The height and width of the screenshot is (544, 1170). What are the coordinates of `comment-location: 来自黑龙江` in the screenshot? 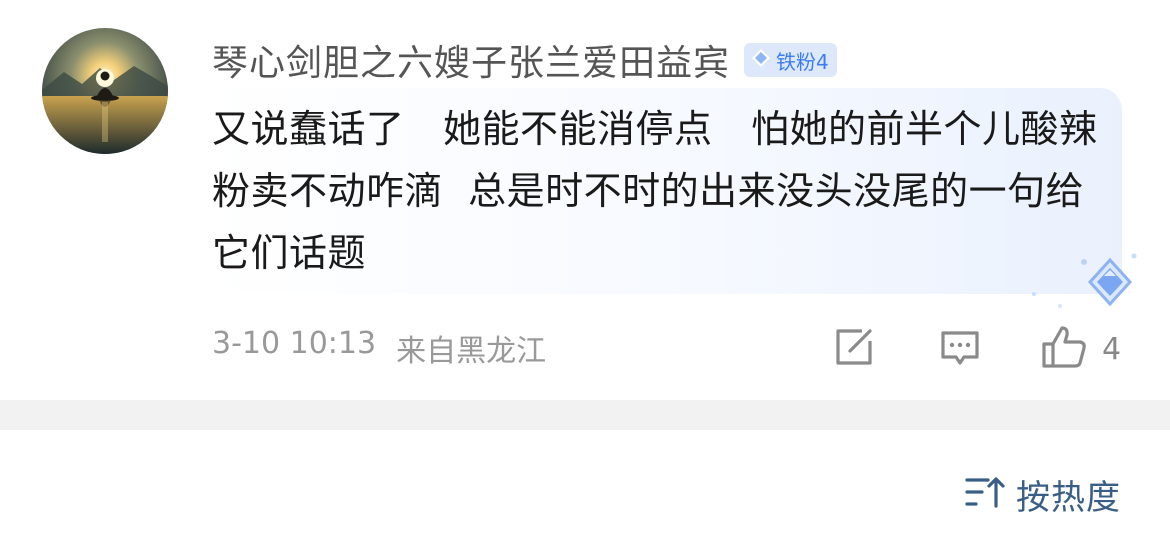 It's located at (471, 351).